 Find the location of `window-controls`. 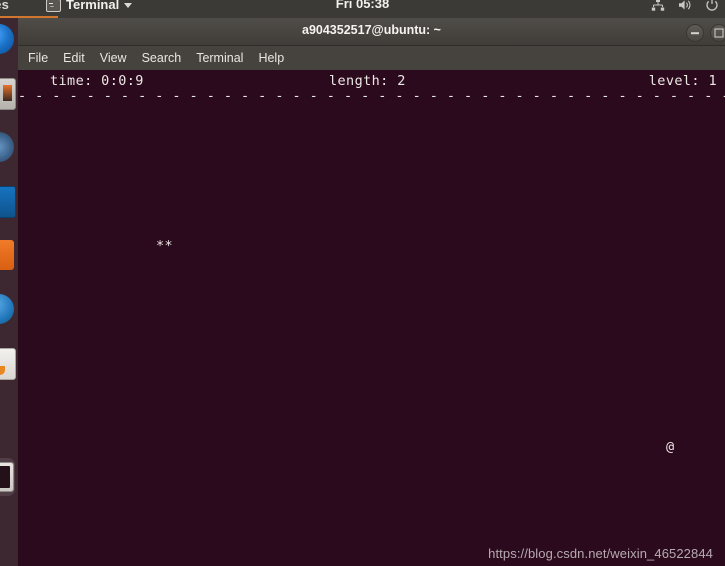

window-controls is located at coordinates (705, 33).